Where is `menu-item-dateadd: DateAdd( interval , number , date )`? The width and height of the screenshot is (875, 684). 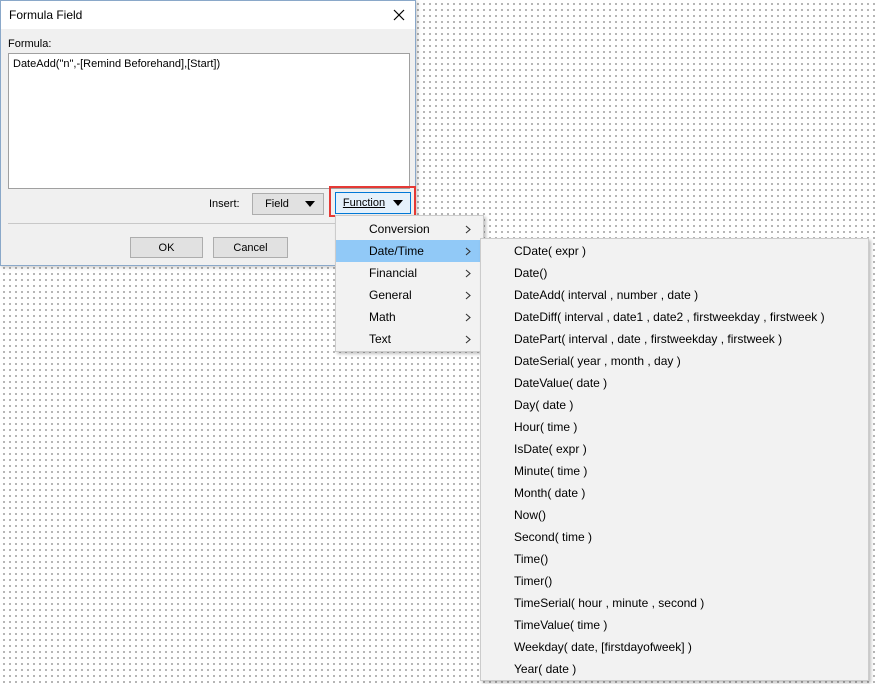
menu-item-dateadd: DateAdd( interval , number , date ) is located at coordinates (674, 295).